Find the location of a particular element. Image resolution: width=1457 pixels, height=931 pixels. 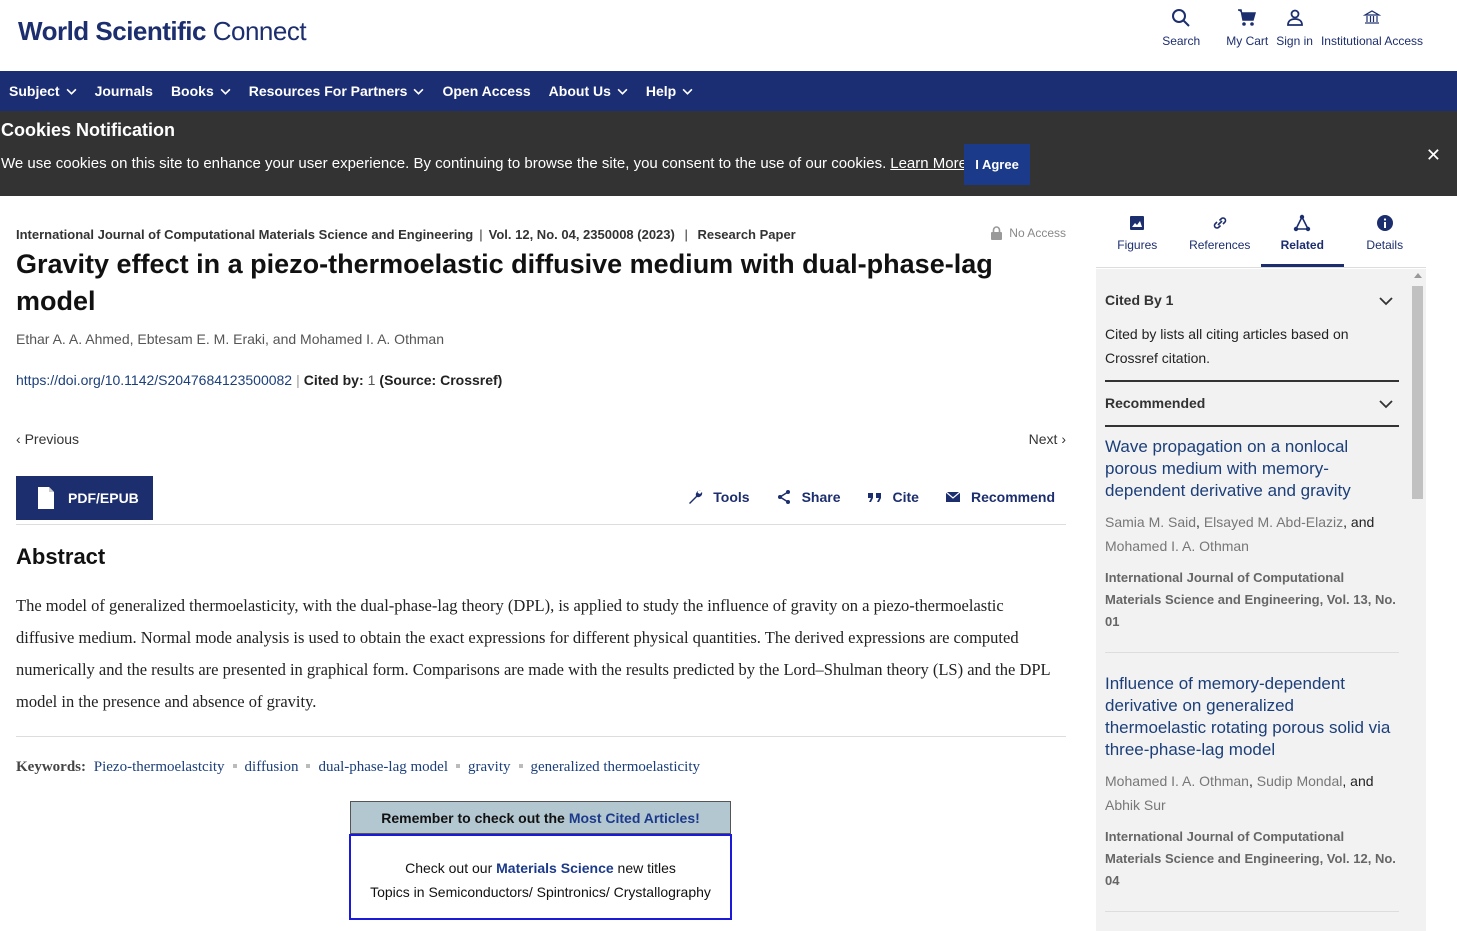

tools-button: Tools is located at coordinates (718, 497).